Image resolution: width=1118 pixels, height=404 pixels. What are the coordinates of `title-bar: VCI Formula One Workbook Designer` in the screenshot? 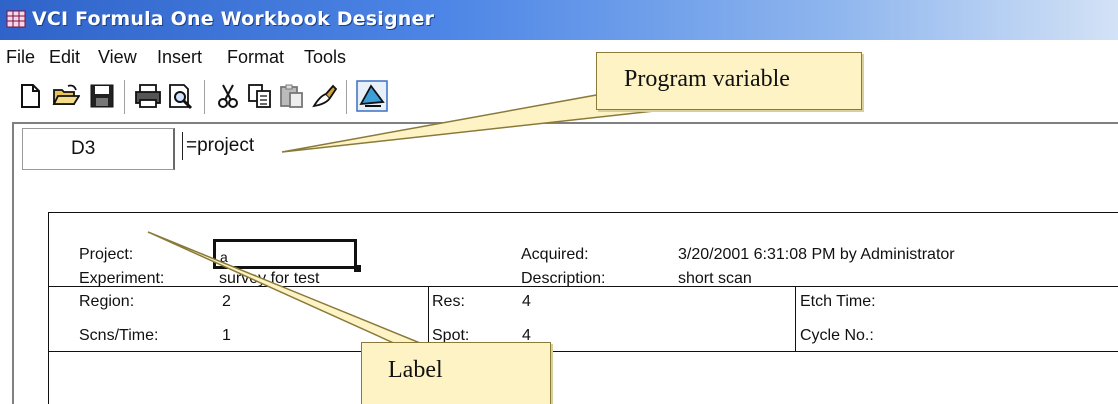 It's located at (559, 20).